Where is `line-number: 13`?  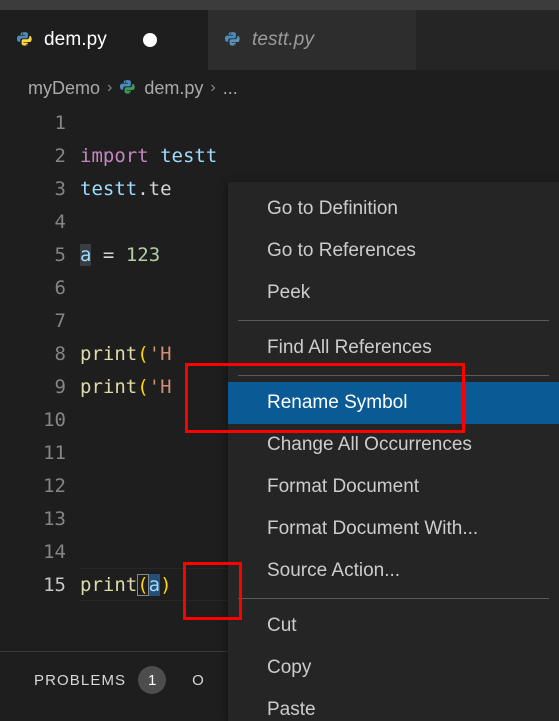
line-number: 13 is located at coordinates (54, 518).